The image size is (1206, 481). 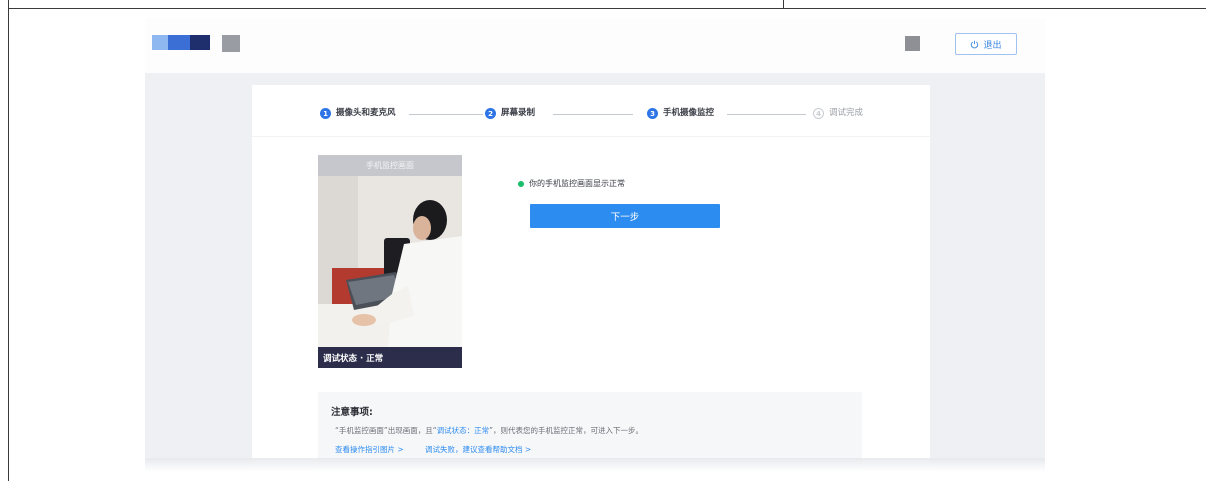 I want to click on notes-title: 注意事项:, so click(x=352, y=412).